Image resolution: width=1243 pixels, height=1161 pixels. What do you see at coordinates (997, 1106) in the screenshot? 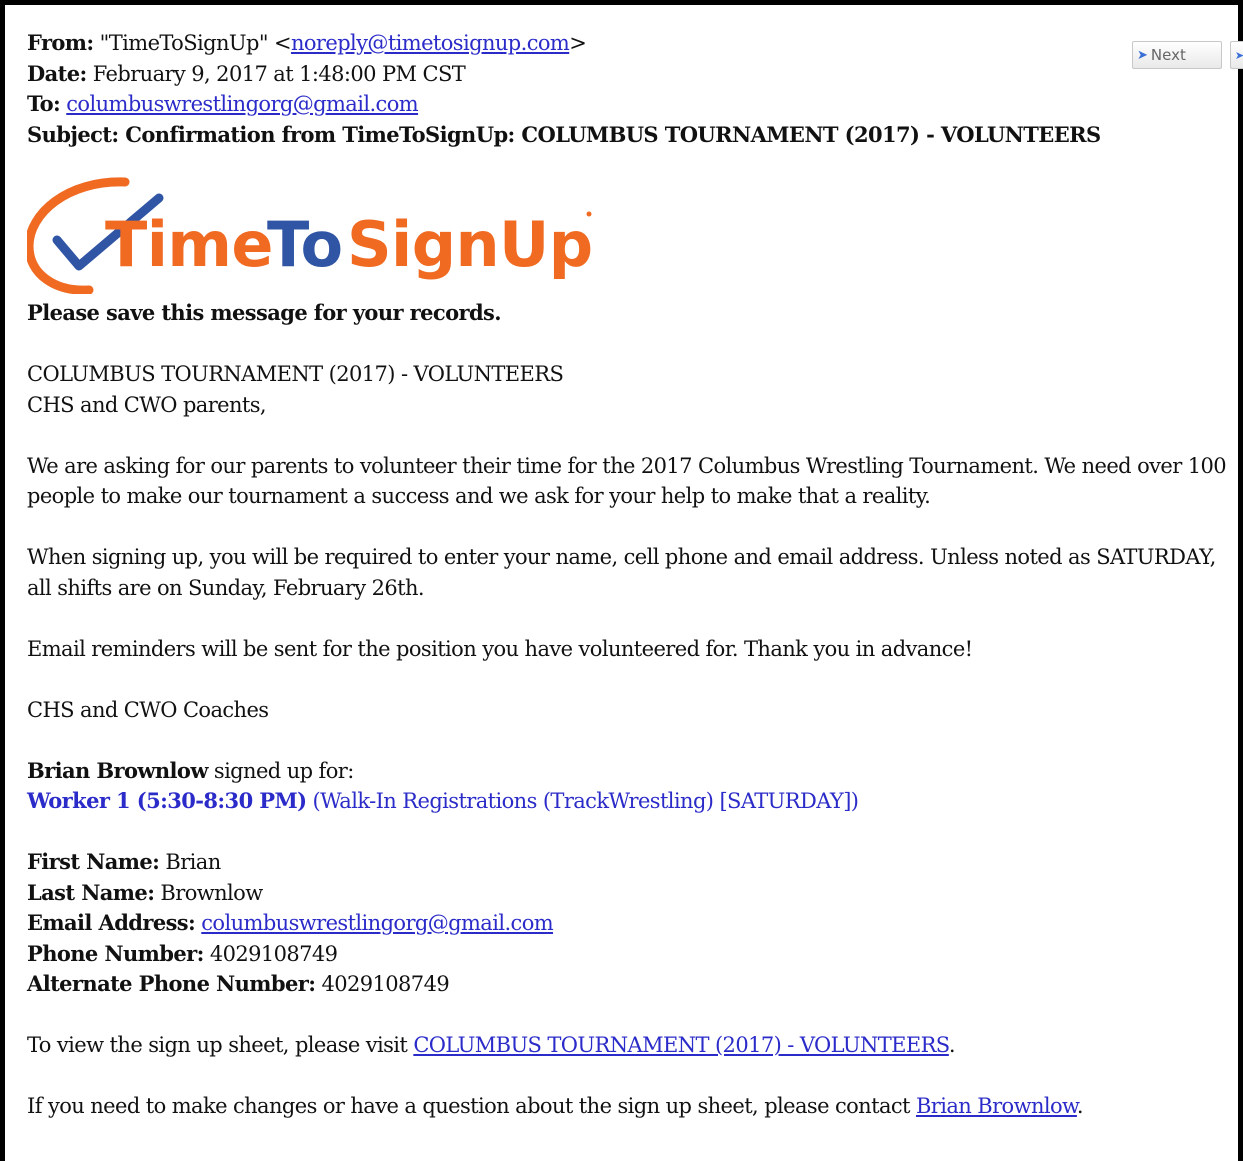
I see `contact-link: Brian Brownlow` at bounding box center [997, 1106].